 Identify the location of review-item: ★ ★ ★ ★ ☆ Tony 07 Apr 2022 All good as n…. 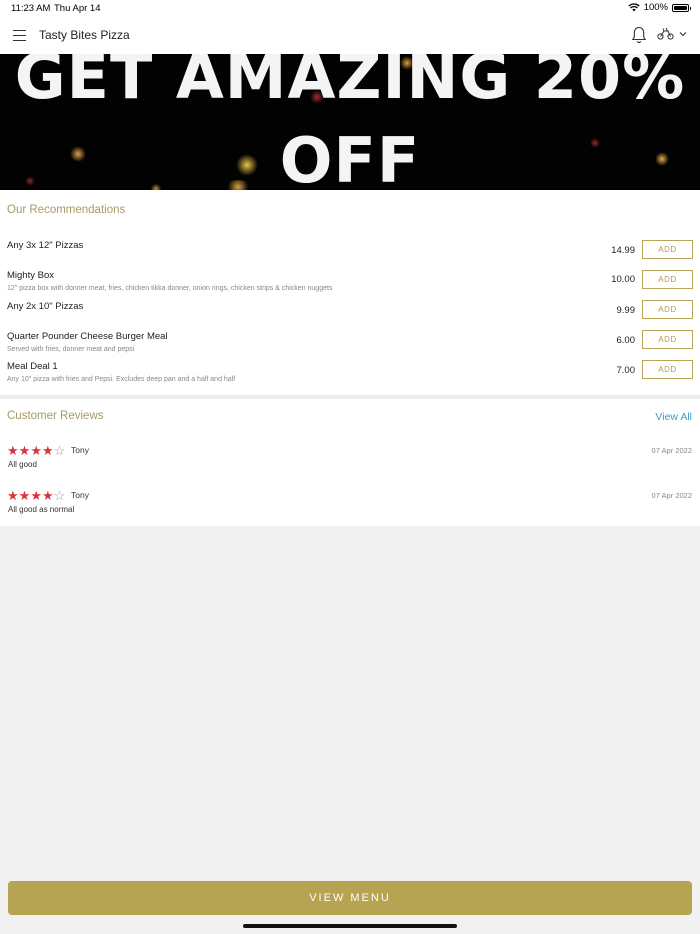
(350, 506).